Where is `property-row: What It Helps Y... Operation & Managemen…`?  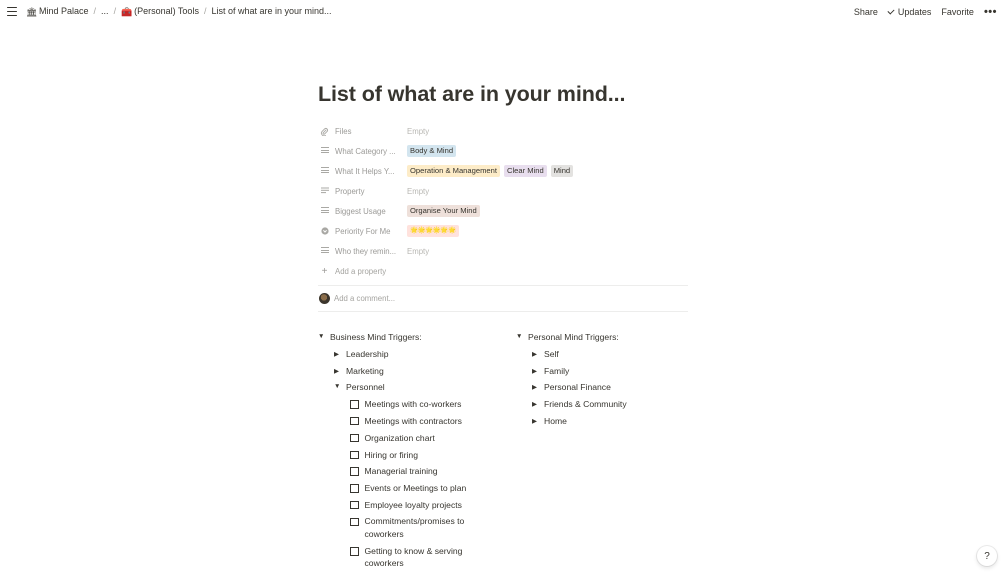
property-row: What It Helps Y... Operation & Managemen… is located at coordinates (503, 171).